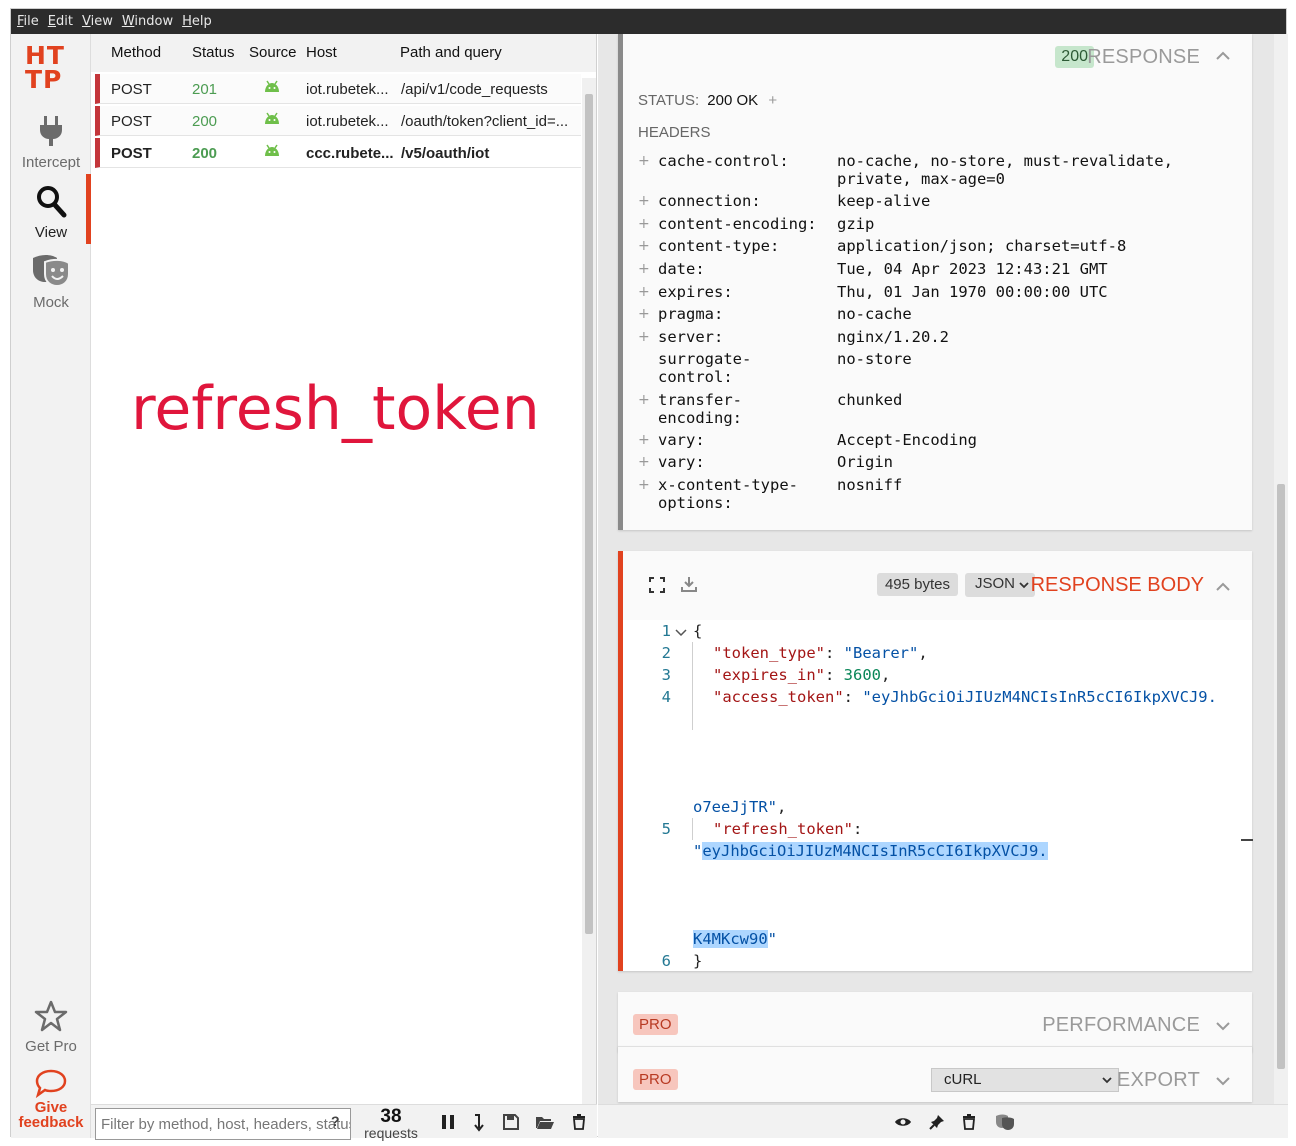  What do you see at coordinates (917, 584) in the screenshot?
I see `body-size-badge: 495 bytes` at bounding box center [917, 584].